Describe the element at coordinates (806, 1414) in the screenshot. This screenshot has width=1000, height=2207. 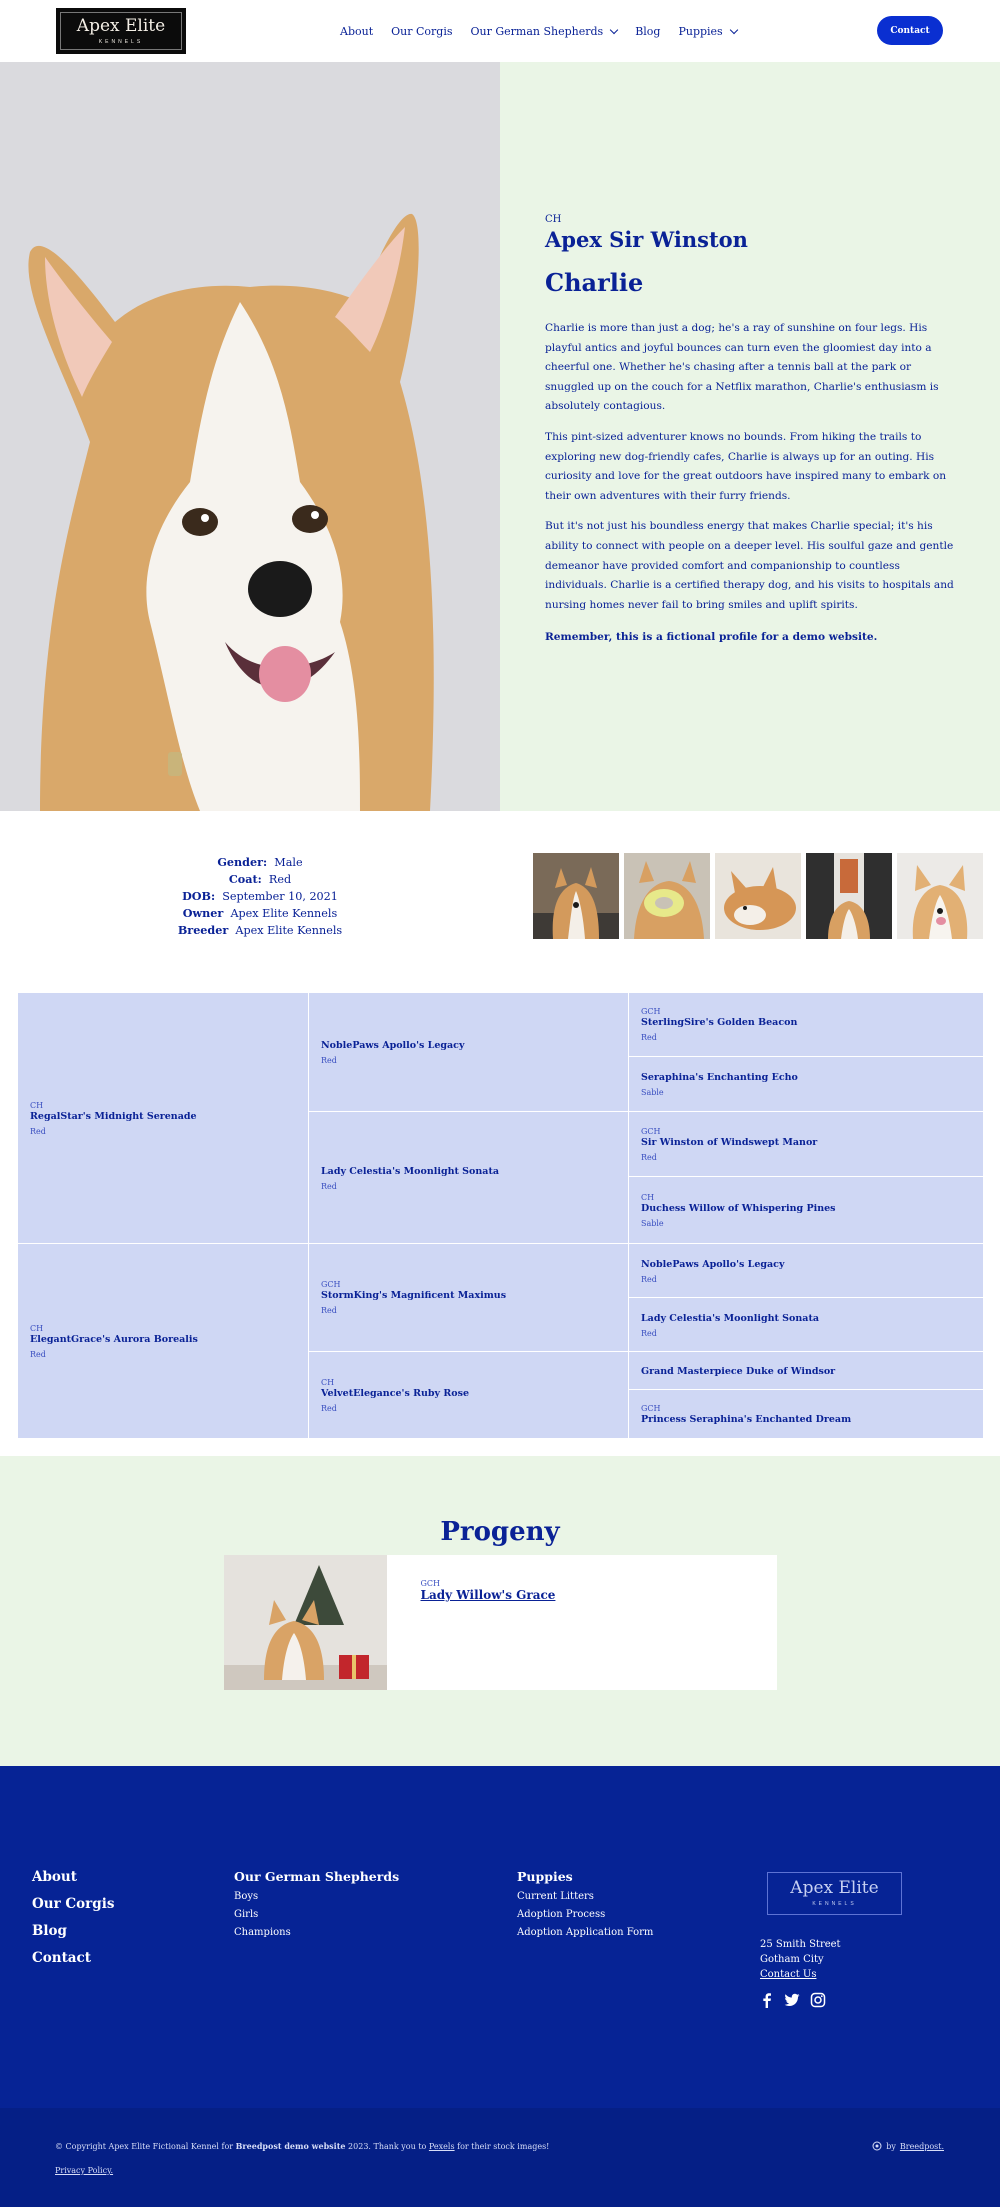
I see `pedigree-great-grandparent: GCH Princess Seraphina's Enchanted Dream` at that location.